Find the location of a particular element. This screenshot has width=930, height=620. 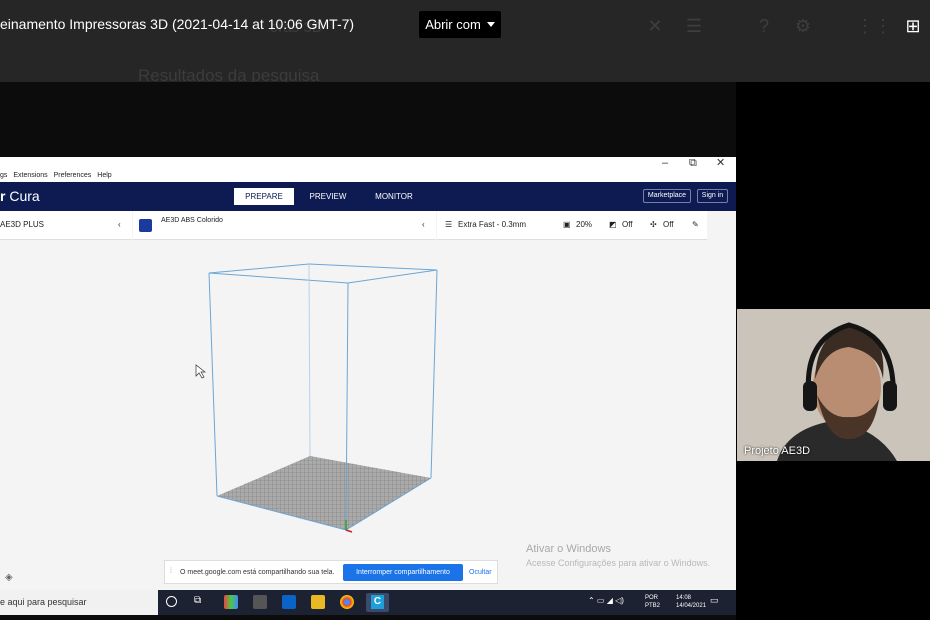

apps-grid-icon: ⋮⋮ is located at coordinates (874, 26).